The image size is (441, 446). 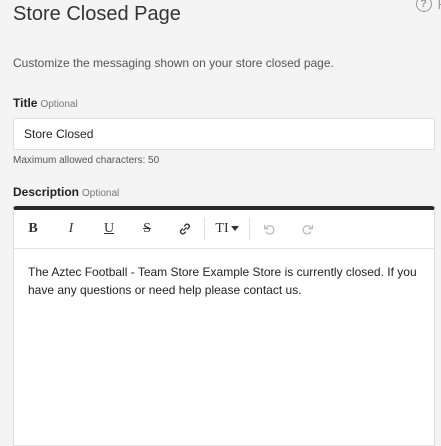 I want to click on strikethrough-button: S, so click(x=147, y=229).